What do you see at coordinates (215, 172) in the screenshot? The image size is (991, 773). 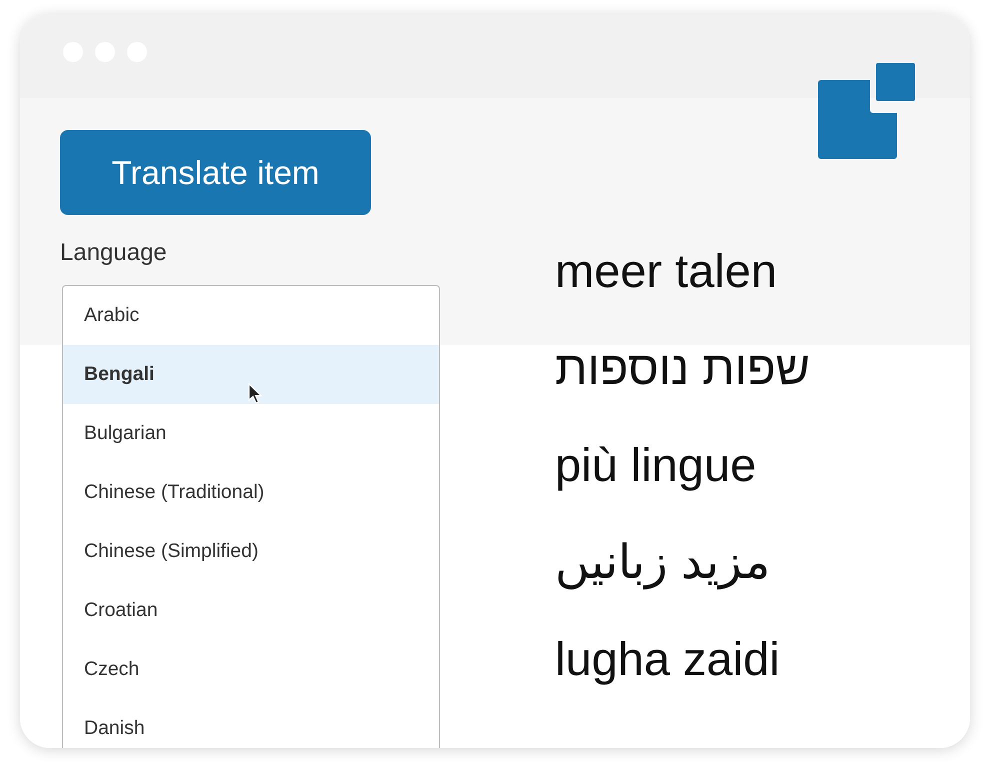 I see `translate-item-button: Translate item` at bounding box center [215, 172].